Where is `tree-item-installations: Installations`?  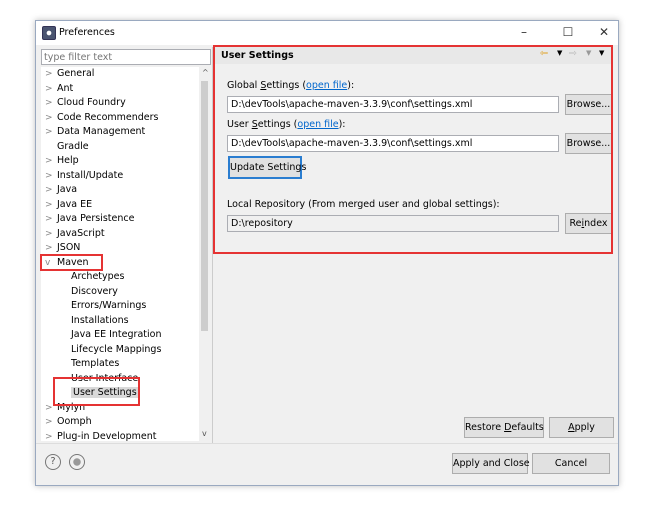 tree-item-installations: Installations is located at coordinates (100, 321).